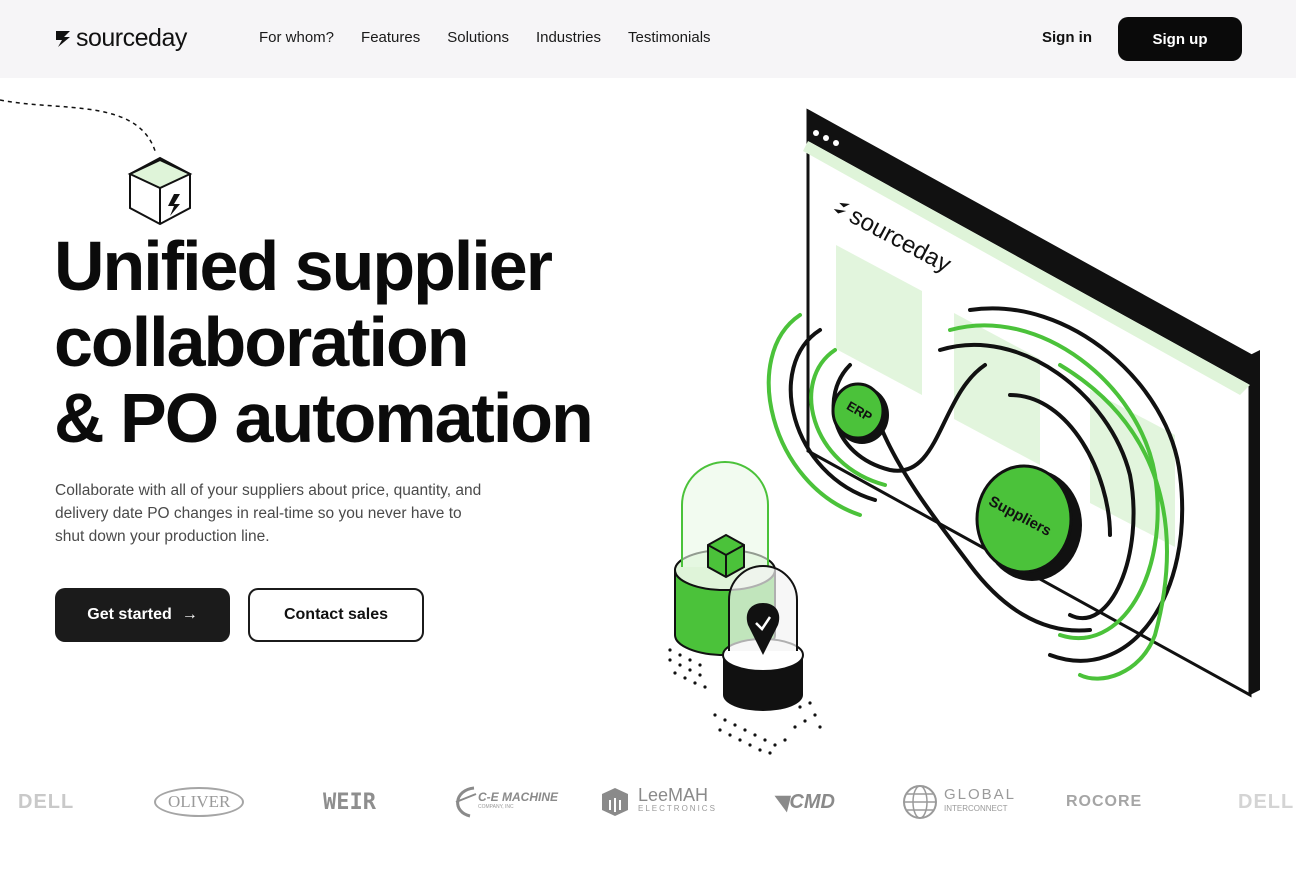 The height and width of the screenshot is (872, 1296). I want to click on nav-for-whom: For whom?, so click(296, 37).